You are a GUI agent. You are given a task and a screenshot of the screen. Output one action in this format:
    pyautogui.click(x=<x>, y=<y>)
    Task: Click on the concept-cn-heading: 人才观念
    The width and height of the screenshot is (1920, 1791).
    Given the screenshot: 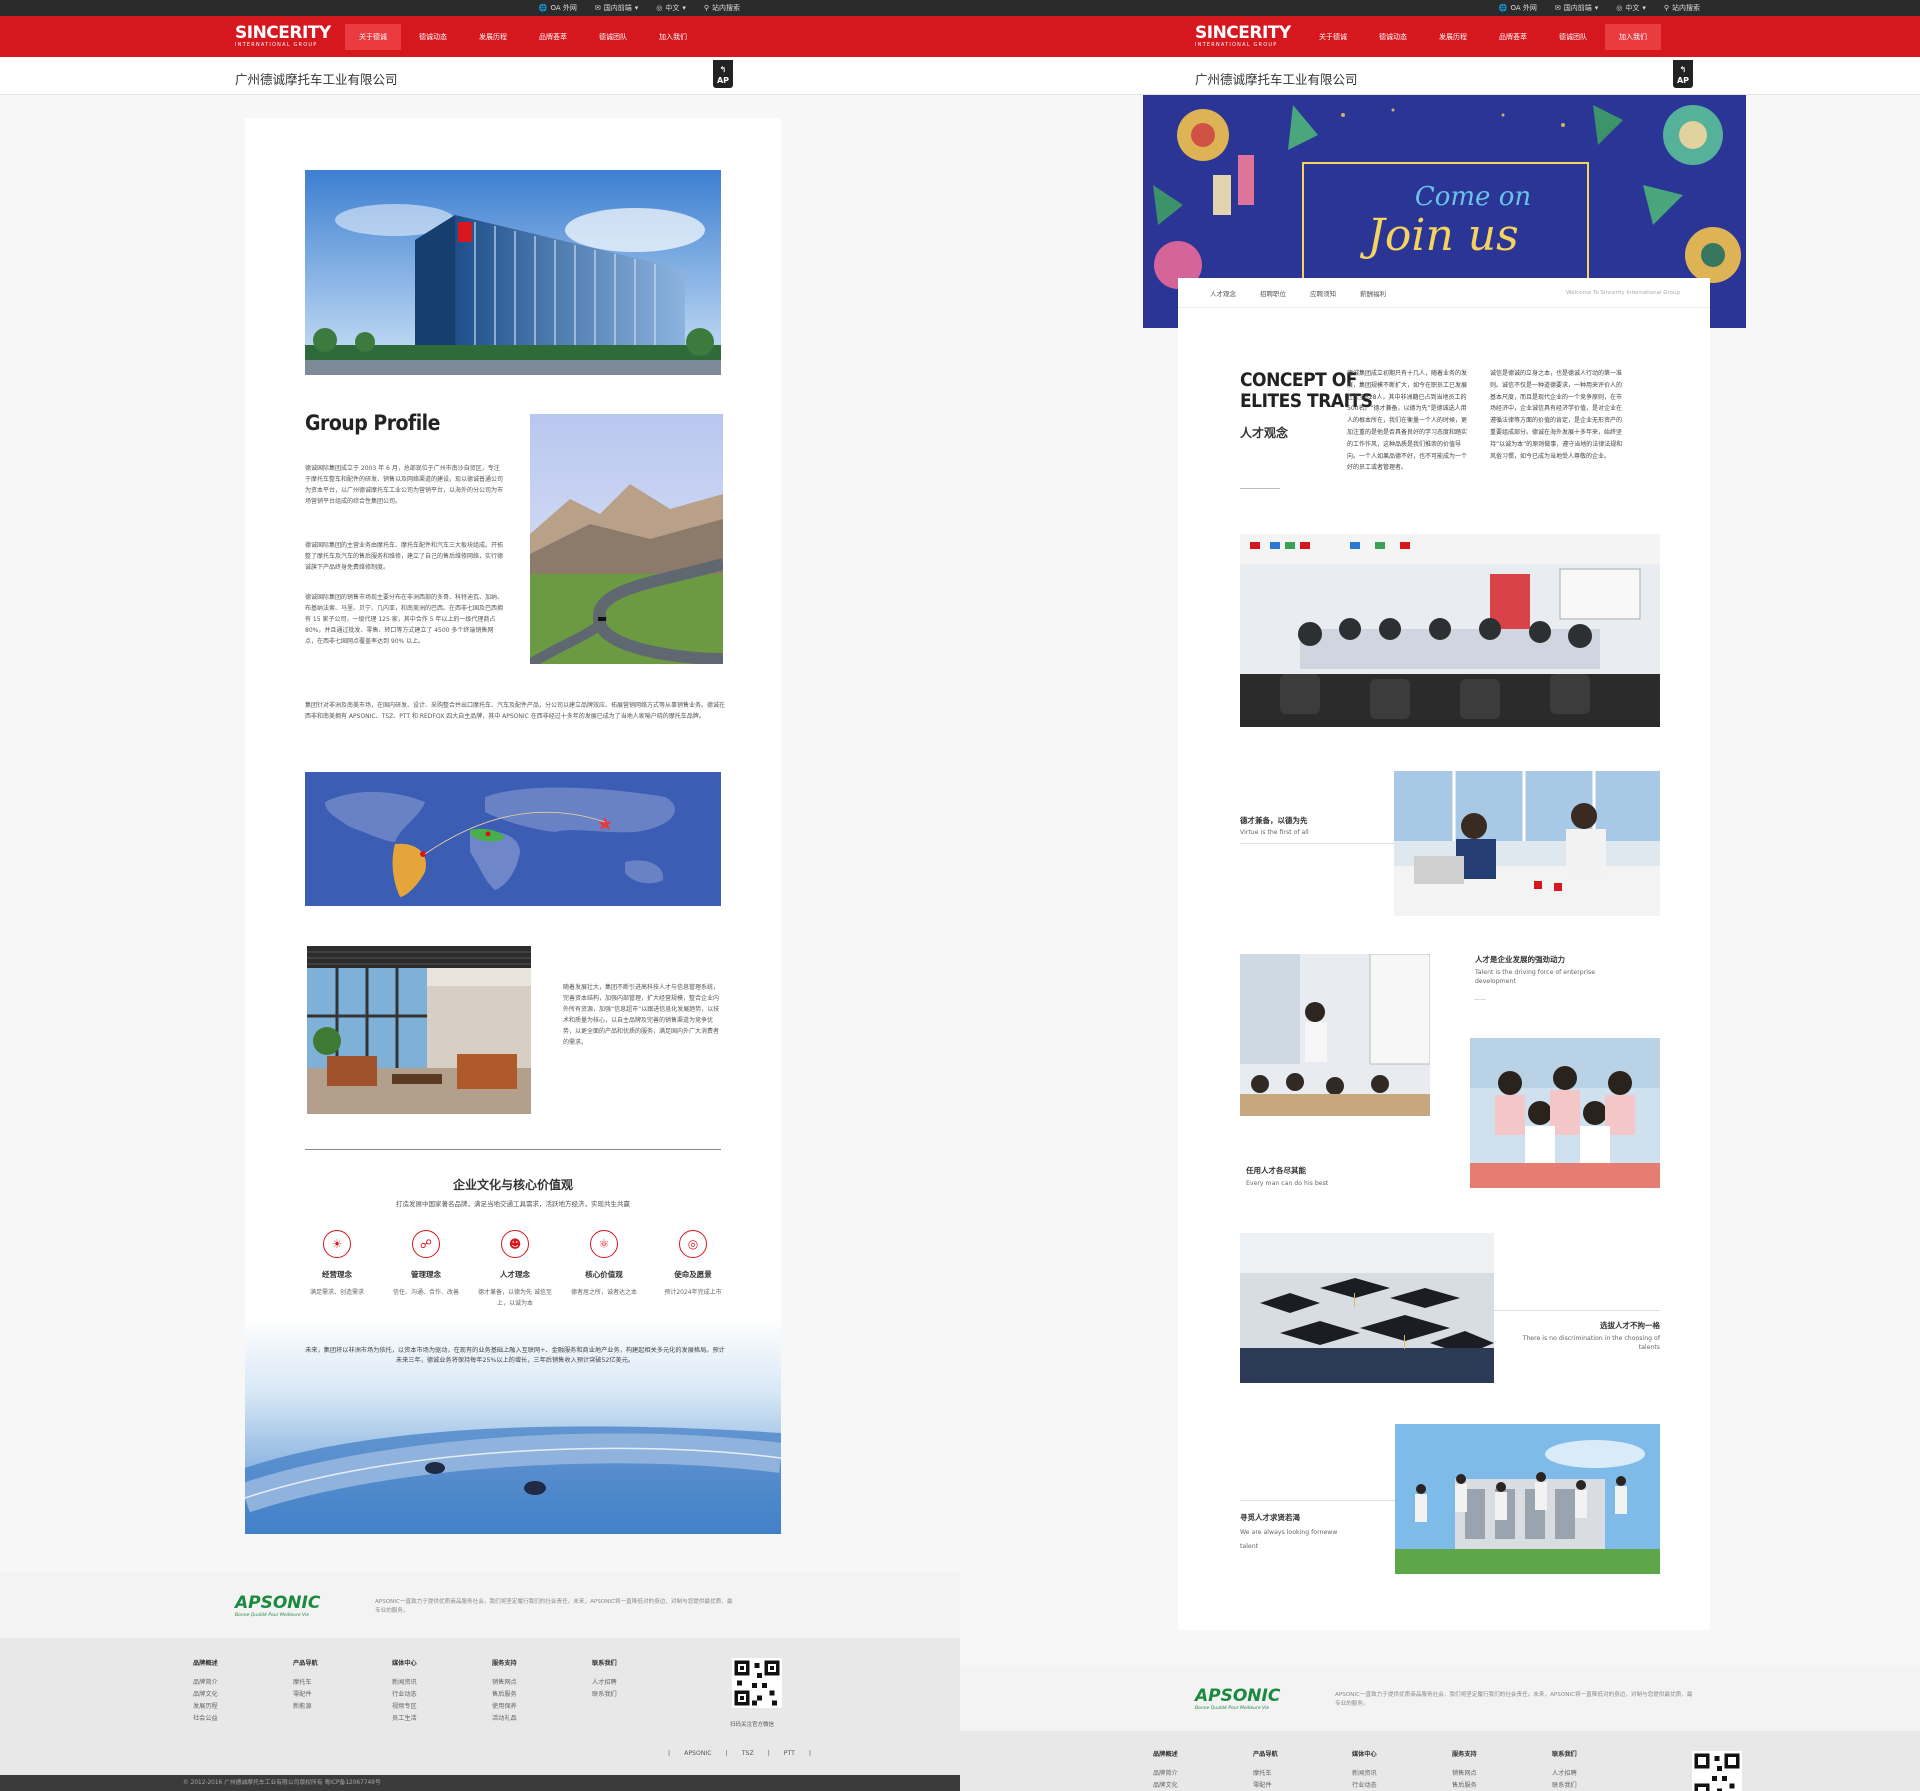 What is the action you would take?
    pyautogui.click(x=1264, y=433)
    